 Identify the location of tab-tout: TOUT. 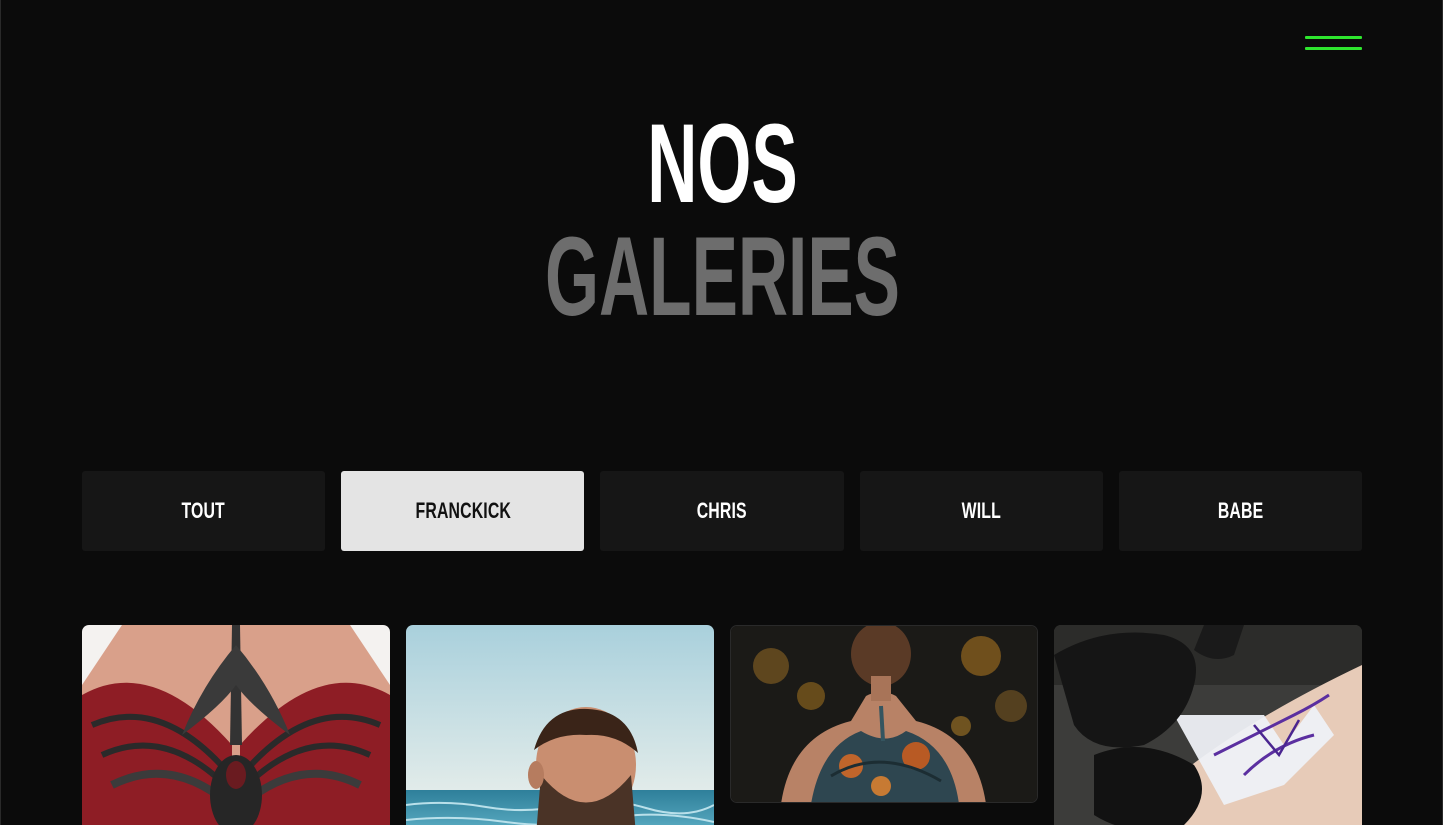
(204, 511).